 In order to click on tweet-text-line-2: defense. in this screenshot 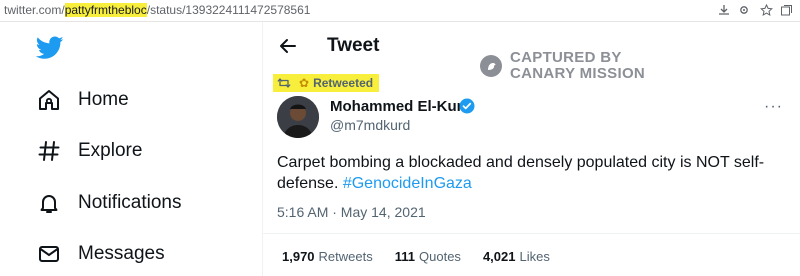, I will do `click(310, 183)`.